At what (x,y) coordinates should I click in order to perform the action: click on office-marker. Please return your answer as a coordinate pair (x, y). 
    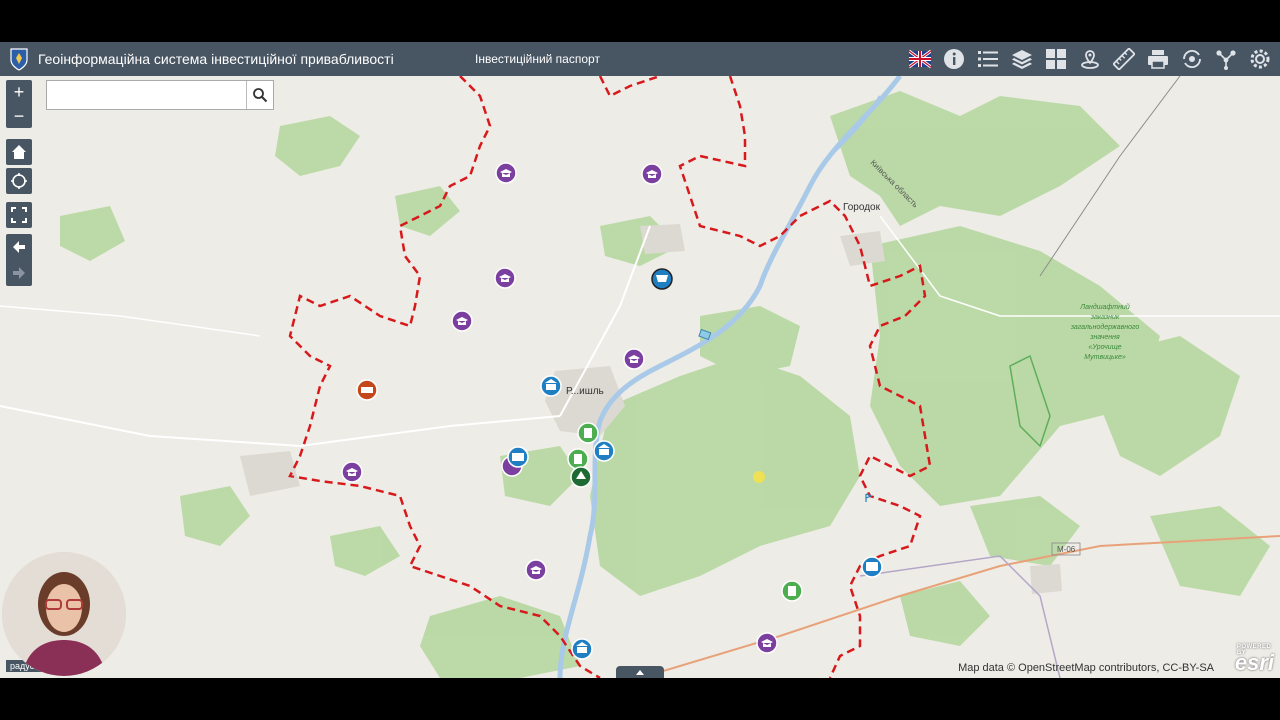
    Looking at the image, I should click on (518, 457).